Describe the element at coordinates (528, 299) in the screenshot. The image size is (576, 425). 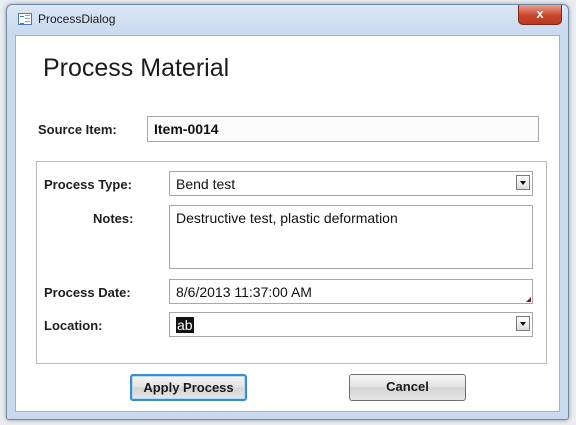
I see `date-picker-marker` at that location.